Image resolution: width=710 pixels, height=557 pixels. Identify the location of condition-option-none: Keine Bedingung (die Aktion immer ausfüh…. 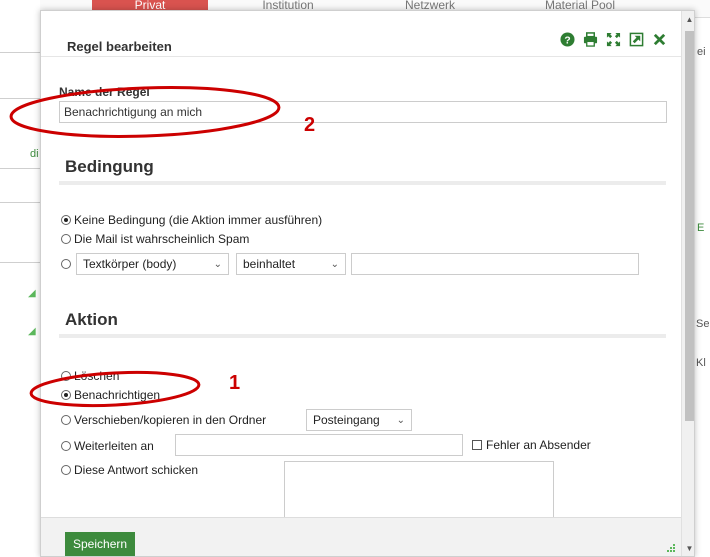
(191, 220).